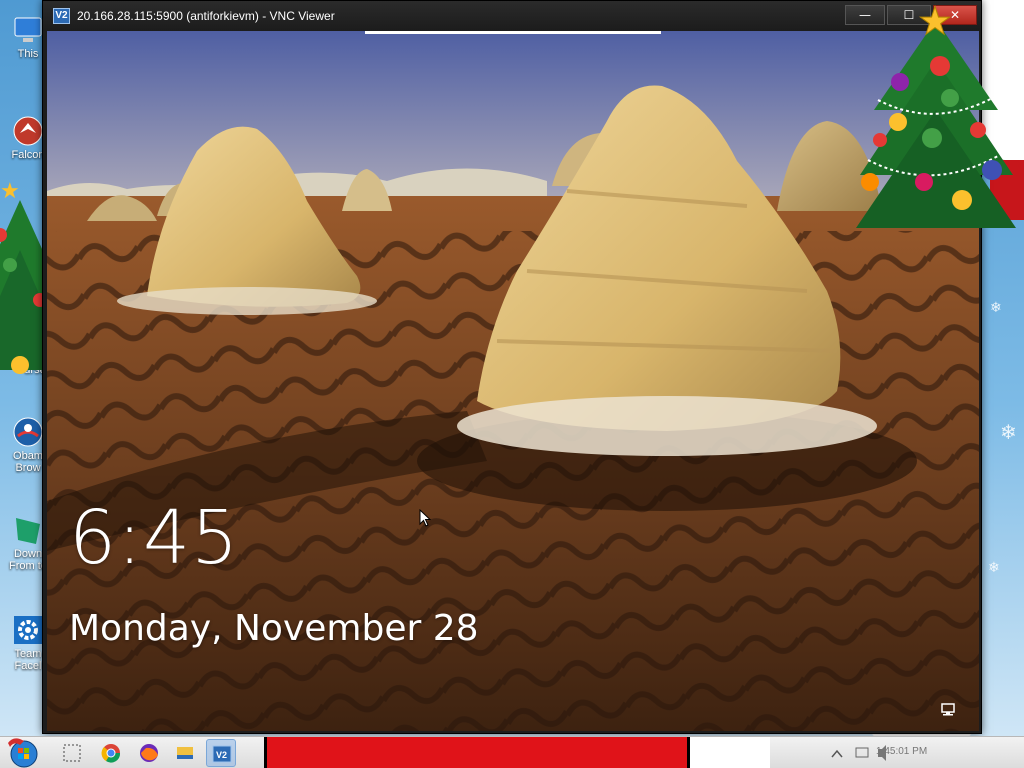  I want to click on firefox-icon, so click(149, 753).